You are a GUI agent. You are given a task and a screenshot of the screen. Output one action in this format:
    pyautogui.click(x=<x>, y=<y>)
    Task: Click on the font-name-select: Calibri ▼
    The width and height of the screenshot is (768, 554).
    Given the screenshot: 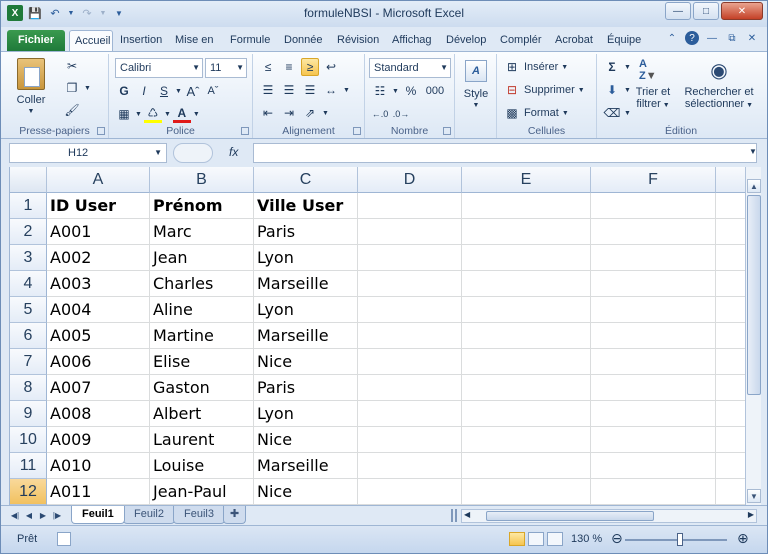 What is the action you would take?
    pyautogui.click(x=159, y=68)
    